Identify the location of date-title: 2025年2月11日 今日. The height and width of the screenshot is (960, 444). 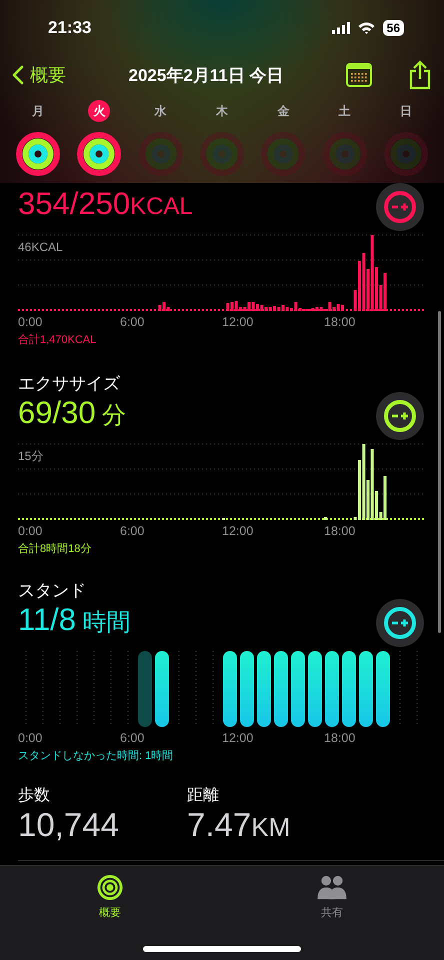
(206, 75).